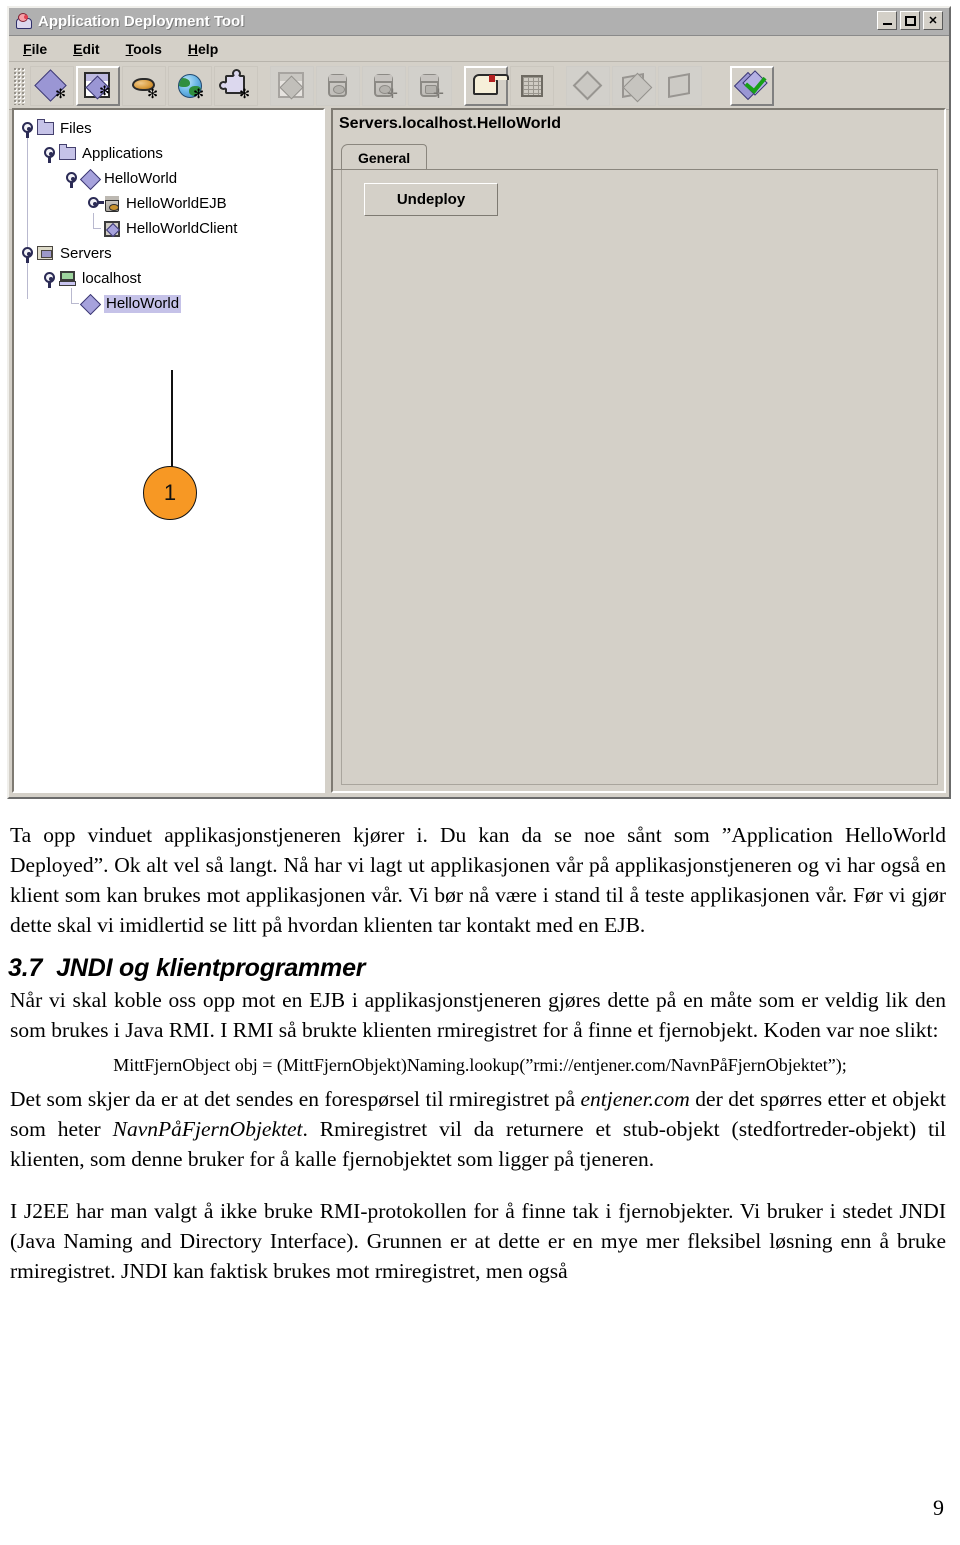  Describe the element at coordinates (172, 420) in the screenshot. I see `callout-leader-line` at that location.